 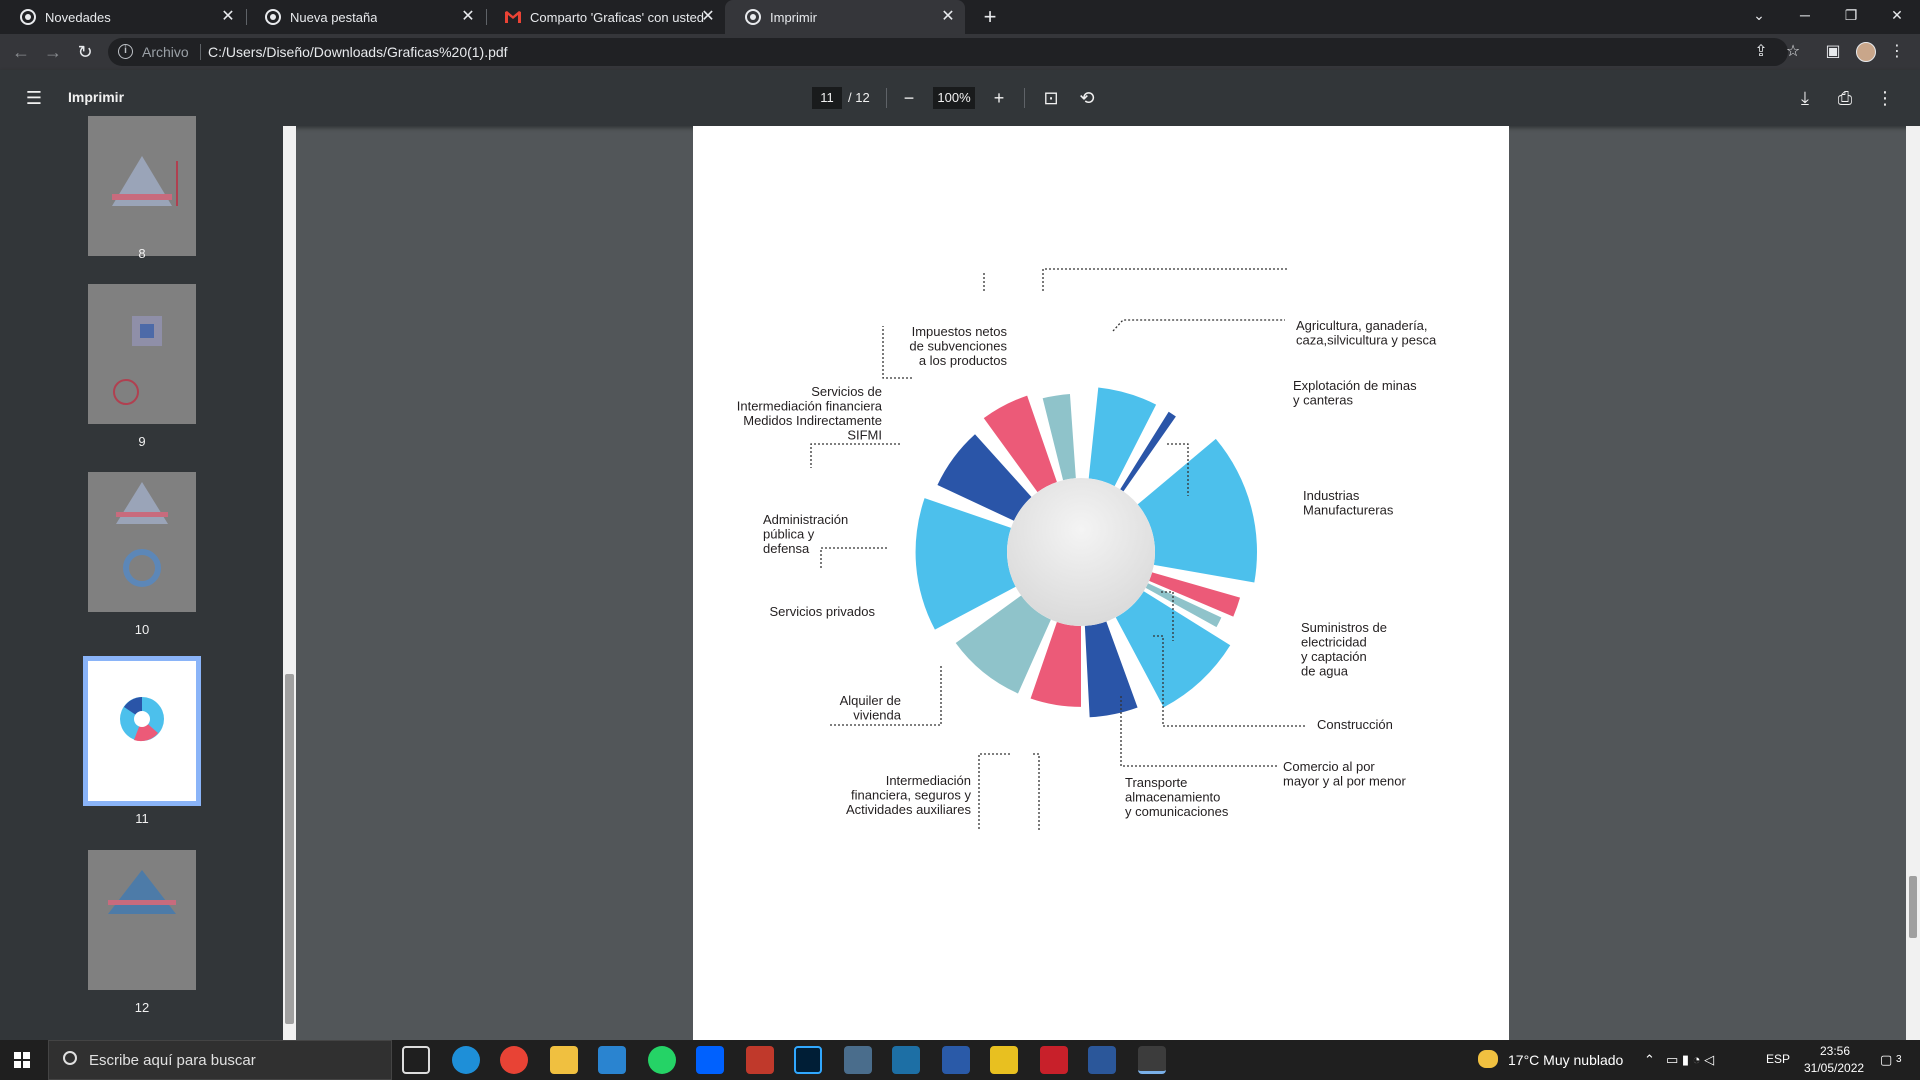 I want to click on tab-gmail: Comparto 'Graficas' con usted - ✕, so click(x=605, y=17).